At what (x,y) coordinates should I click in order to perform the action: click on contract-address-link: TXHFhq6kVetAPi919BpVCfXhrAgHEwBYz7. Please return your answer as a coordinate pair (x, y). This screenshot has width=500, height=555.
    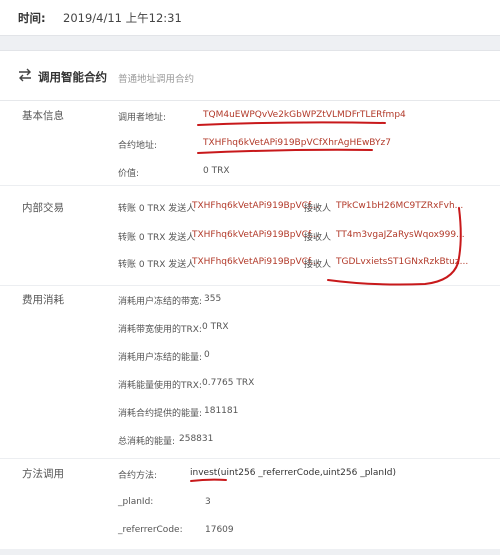
    Looking at the image, I should click on (297, 143).